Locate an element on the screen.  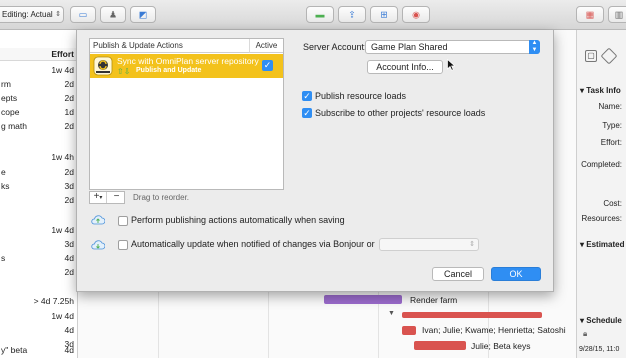
cancel-button: Cancel is located at coordinates (458, 274).